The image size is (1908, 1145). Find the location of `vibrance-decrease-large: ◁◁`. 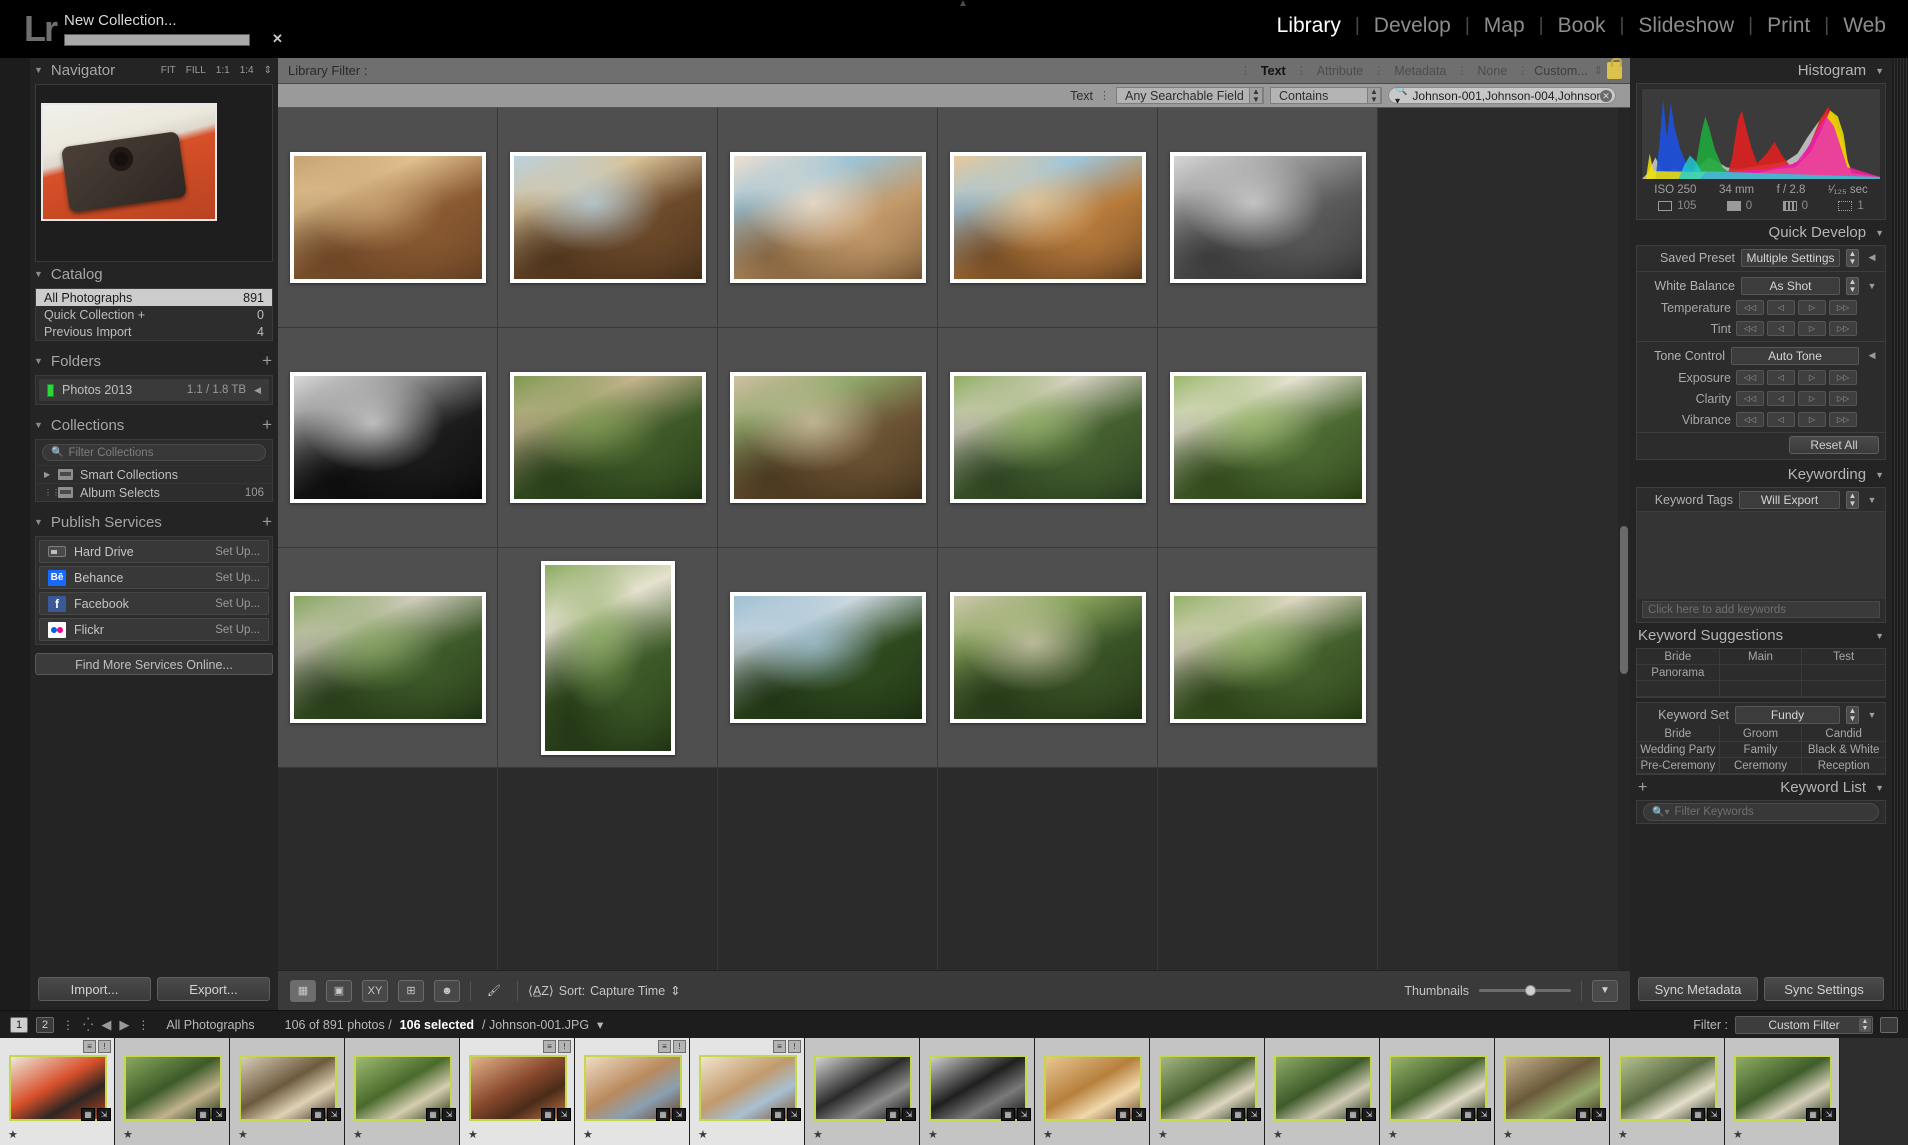

vibrance-decrease-large: ◁◁ is located at coordinates (1750, 419).